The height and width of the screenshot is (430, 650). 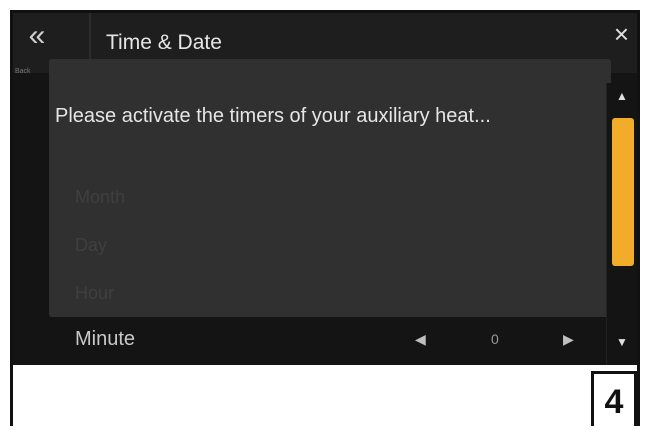 I want to click on scroll-down-icon: ▼, so click(x=622, y=342).